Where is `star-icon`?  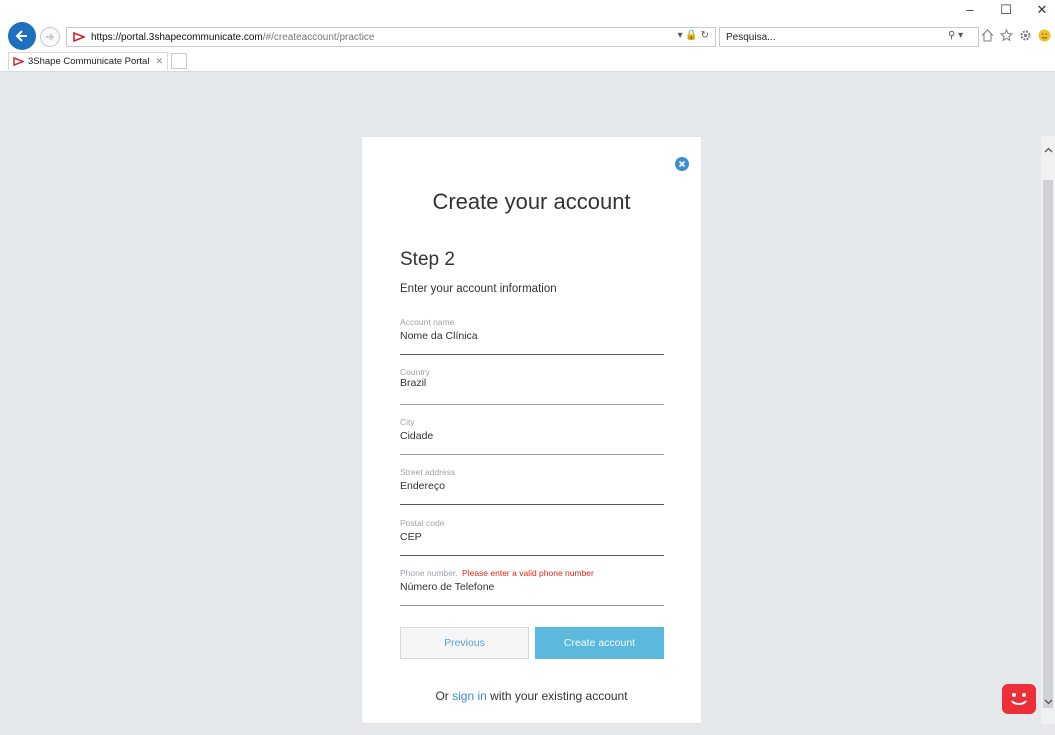 star-icon is located at coordinates (1006, 35).